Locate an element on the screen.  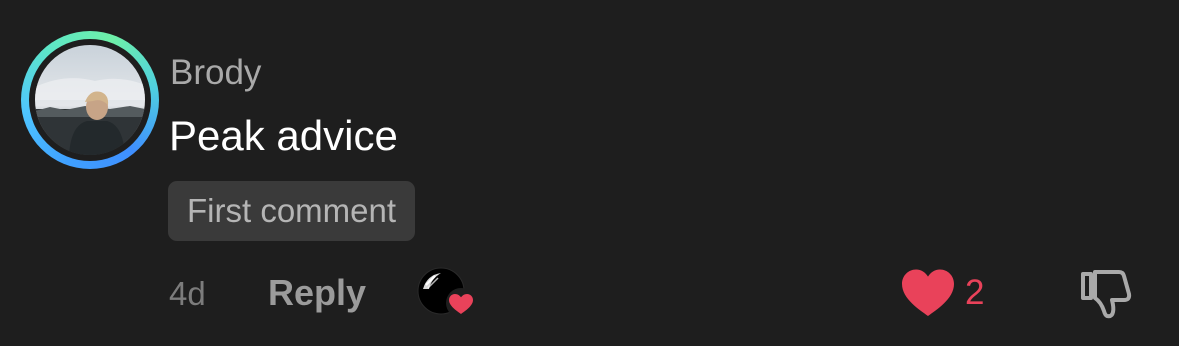
like-button is located at coordinates (928, 293).